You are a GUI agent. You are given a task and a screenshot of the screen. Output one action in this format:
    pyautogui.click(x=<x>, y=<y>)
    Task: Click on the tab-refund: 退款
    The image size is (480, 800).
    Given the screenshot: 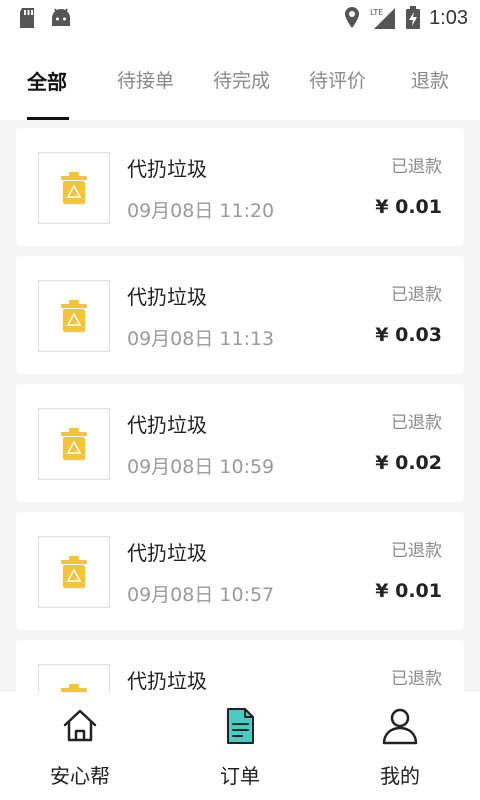 What is the action you would take?
    pyautogui.click(x=430, y=79)
    